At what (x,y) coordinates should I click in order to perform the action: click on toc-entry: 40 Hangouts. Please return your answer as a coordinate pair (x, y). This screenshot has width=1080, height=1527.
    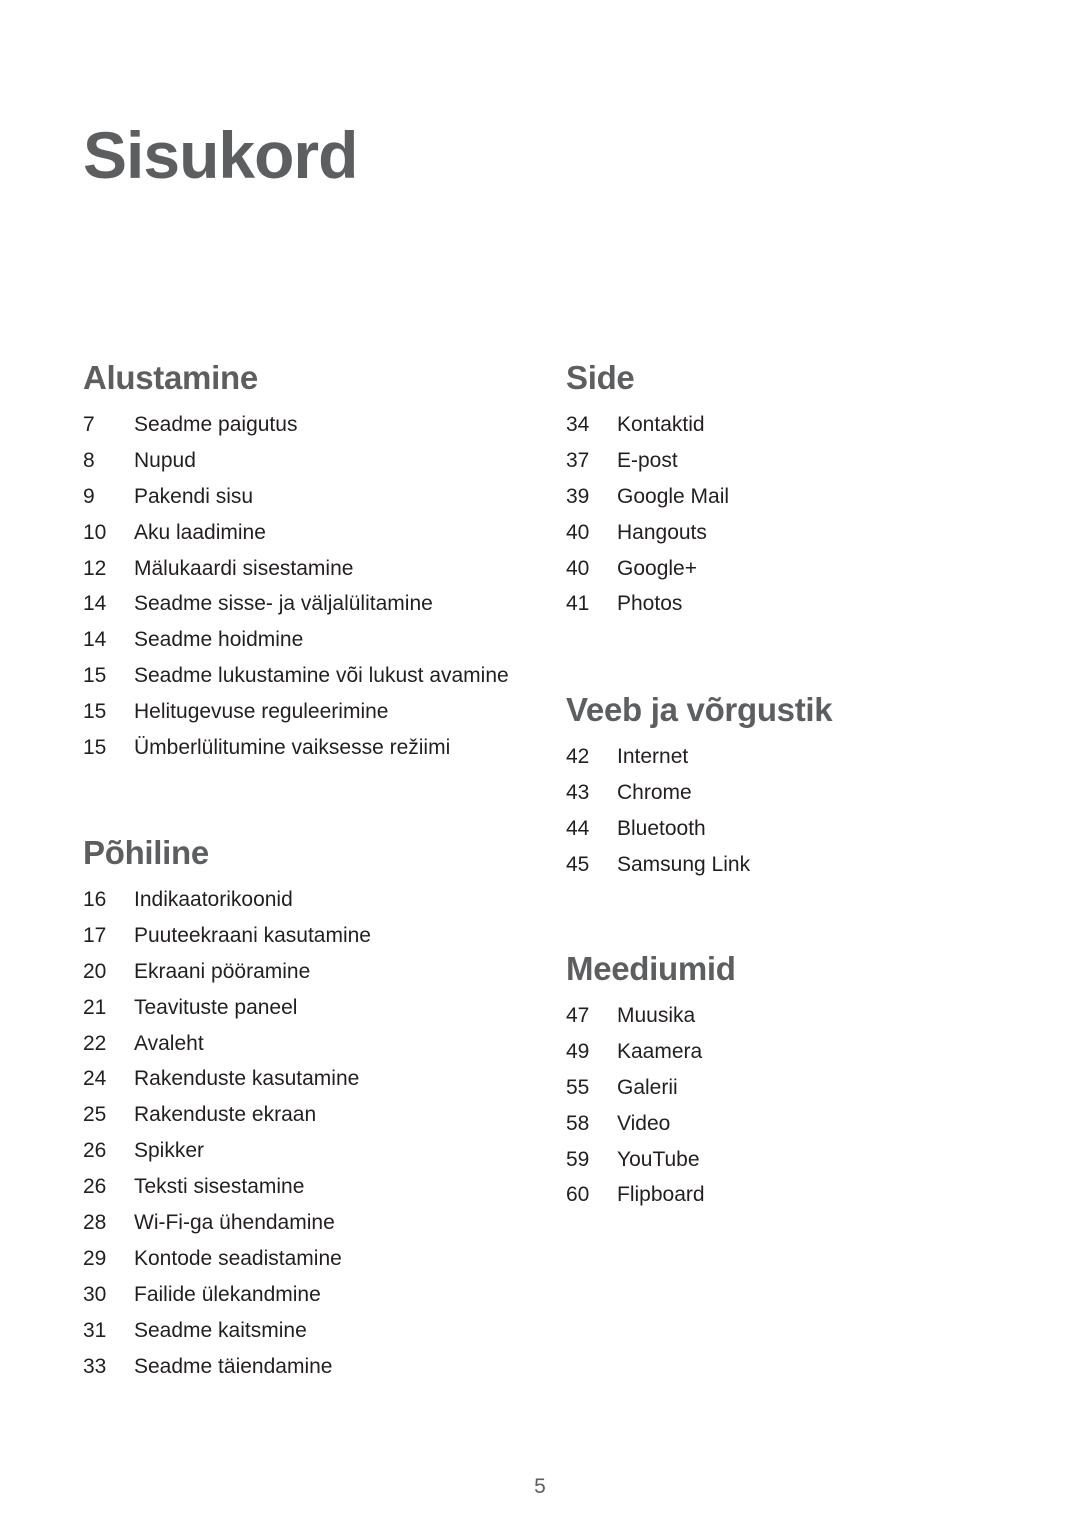
    Looking at the image, I should click on (647, 533).